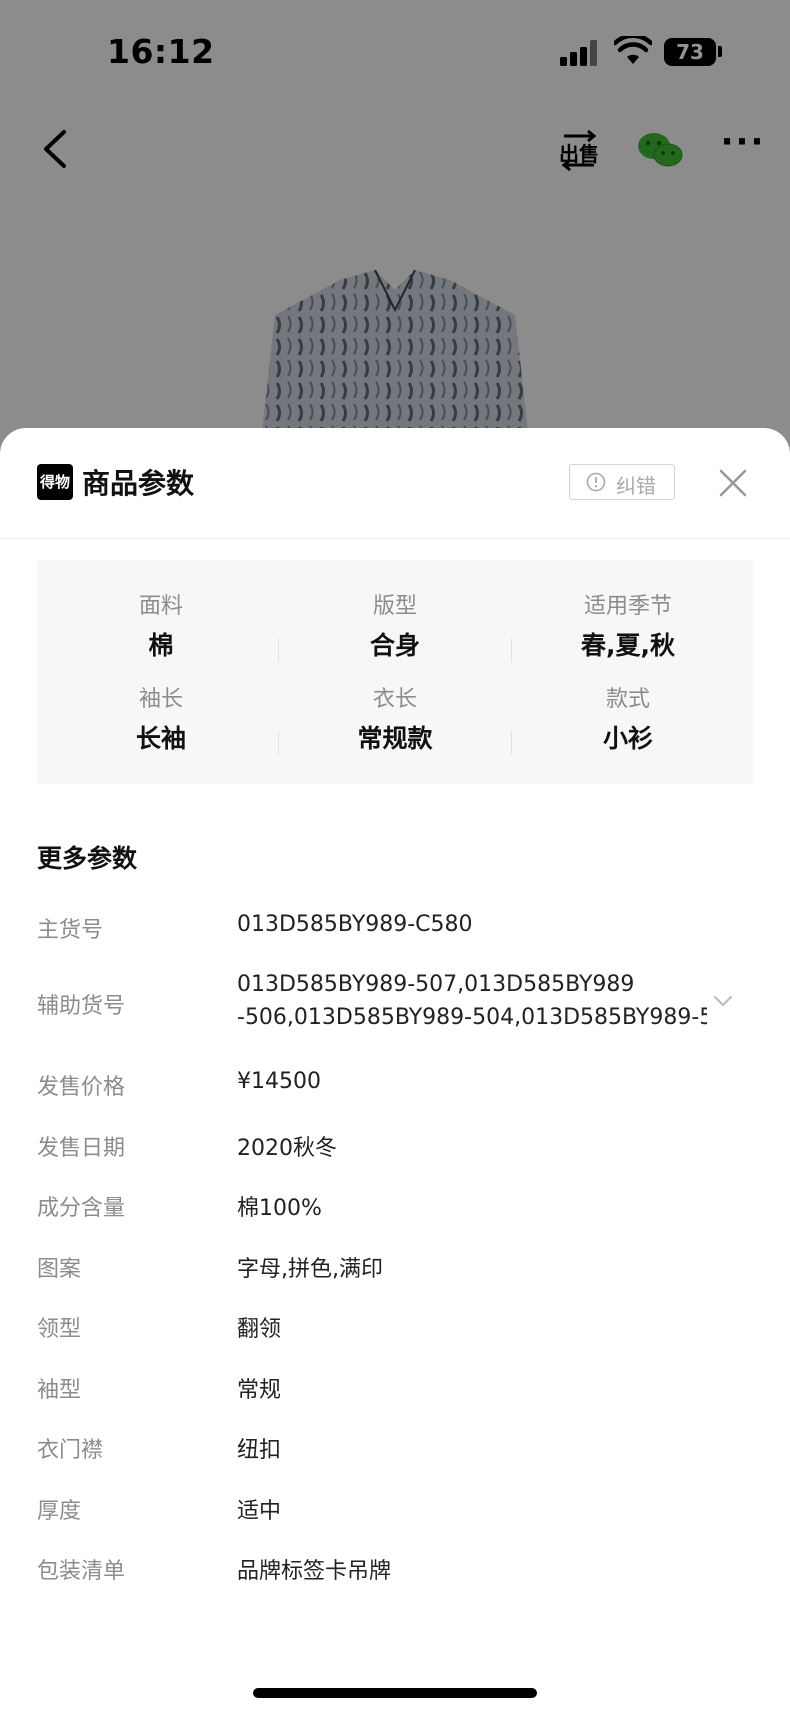 Image resolution: width=790 pixels, height=1712 pixels. What do you see at coordinates (59, 1269) in the screenshot?
I see `param-label: 图案` at bounding box center [59, 1269].